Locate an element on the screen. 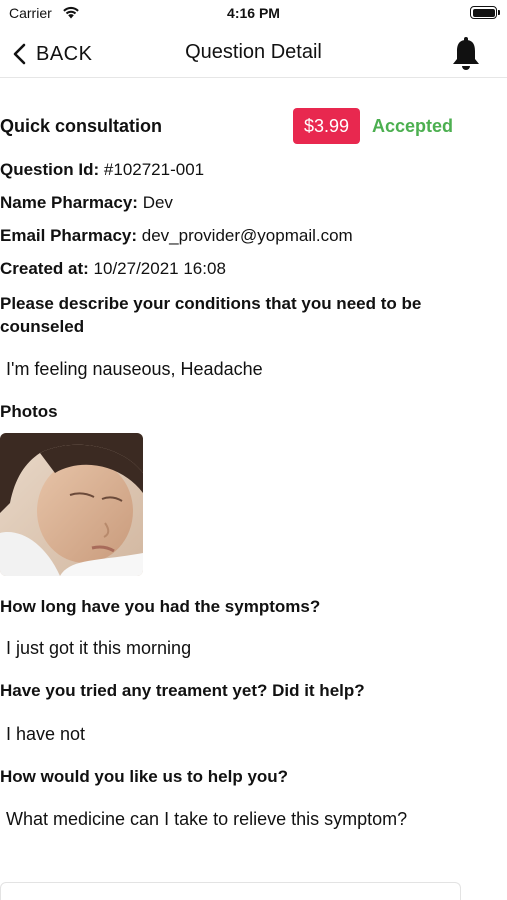 This screenshot has width=507, height=900. answer-text: I'm feeling nauseous, Headache is located at coordinates (134, 369).